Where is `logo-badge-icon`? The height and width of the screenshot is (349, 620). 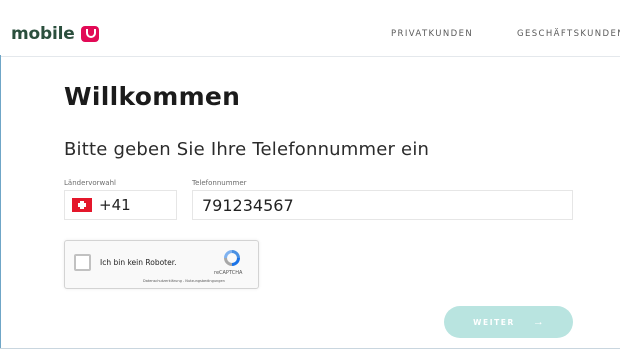
logo-badge-icon is located at coordinates (89, 34).